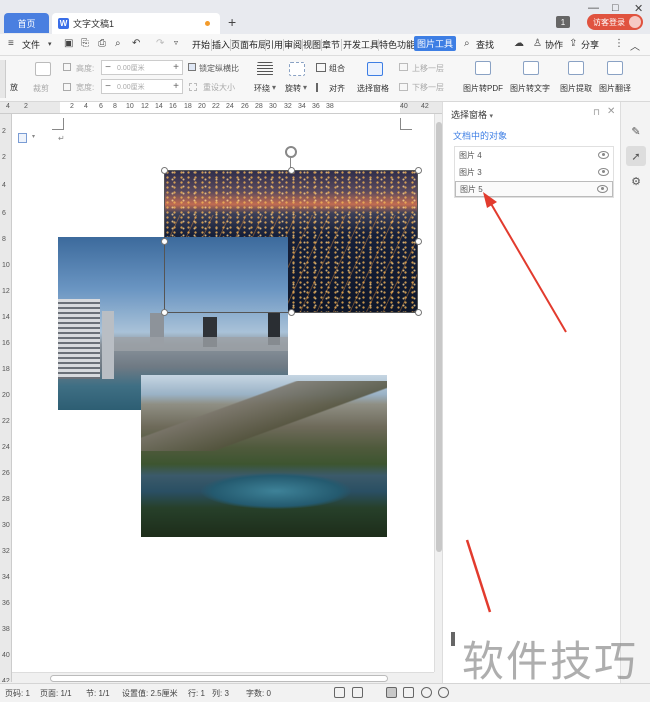 This screenshot has height=702, width=650. Describe the element at coordinates (516, 402) in the screenshot. I see `annotation-arrows` at that location.